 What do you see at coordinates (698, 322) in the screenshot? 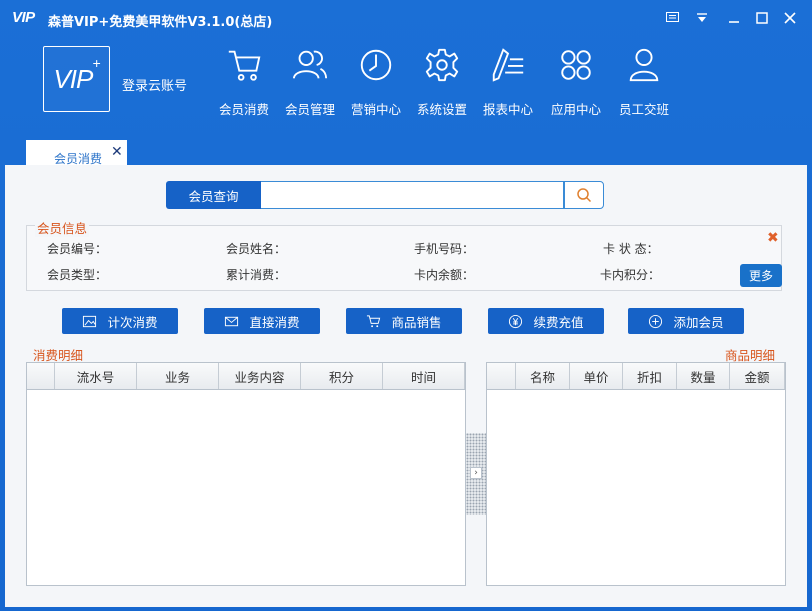
I see `action-label: 添加会员` at bounding box center [698, 322].